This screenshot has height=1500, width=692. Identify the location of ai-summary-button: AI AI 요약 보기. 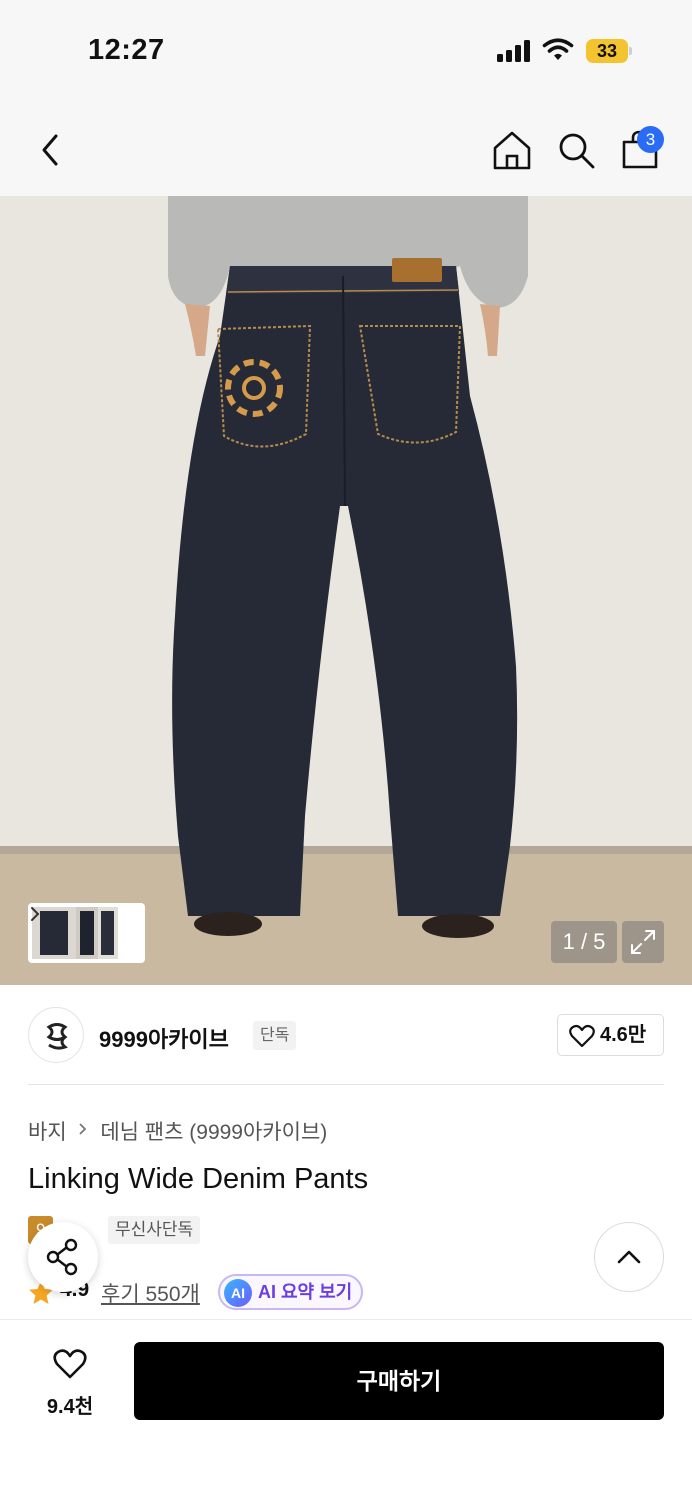
(290, 1292).